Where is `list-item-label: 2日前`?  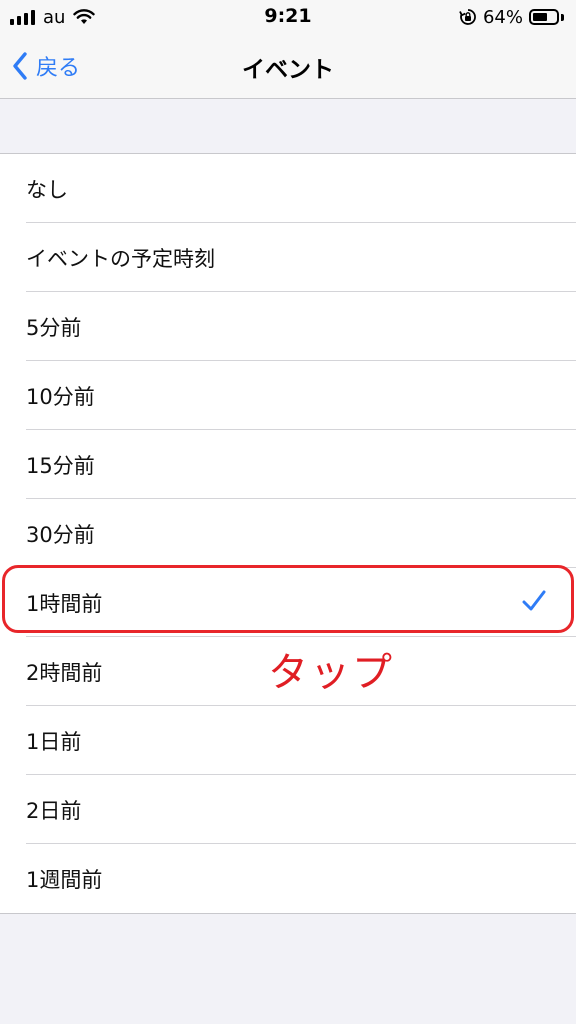
list-item-label: 2日前 is located at coordinates (54, 810).